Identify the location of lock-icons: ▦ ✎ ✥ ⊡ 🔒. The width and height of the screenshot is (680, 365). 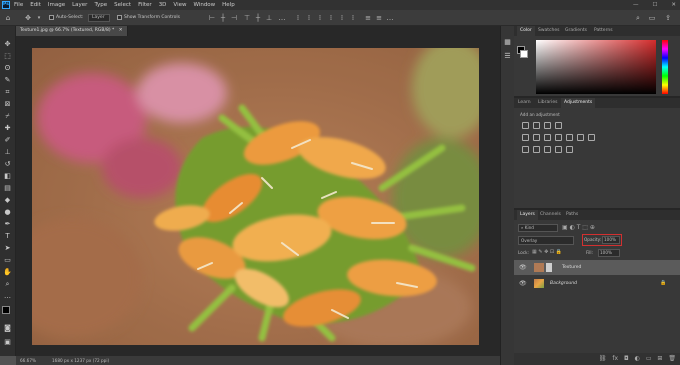
(547, 252).